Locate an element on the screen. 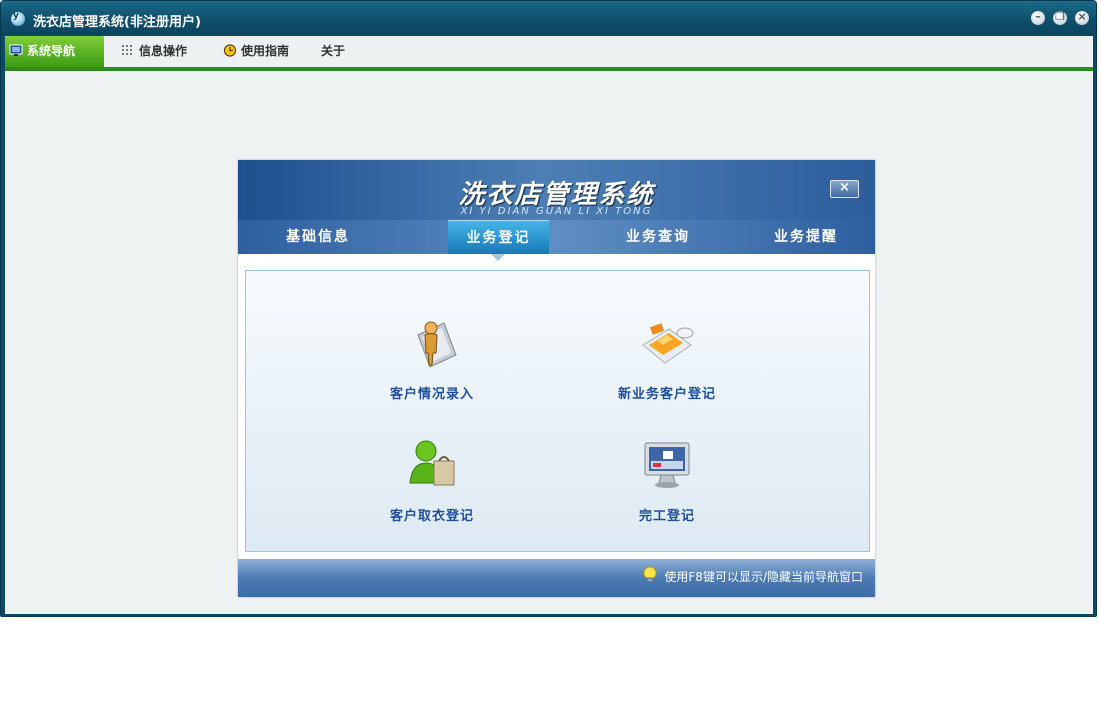 This screenshot has height=723, width=1099. footer-hint-text: 使用F8键可以显示/隐藏当前导航窗口 is located at coordinates (763, 577).